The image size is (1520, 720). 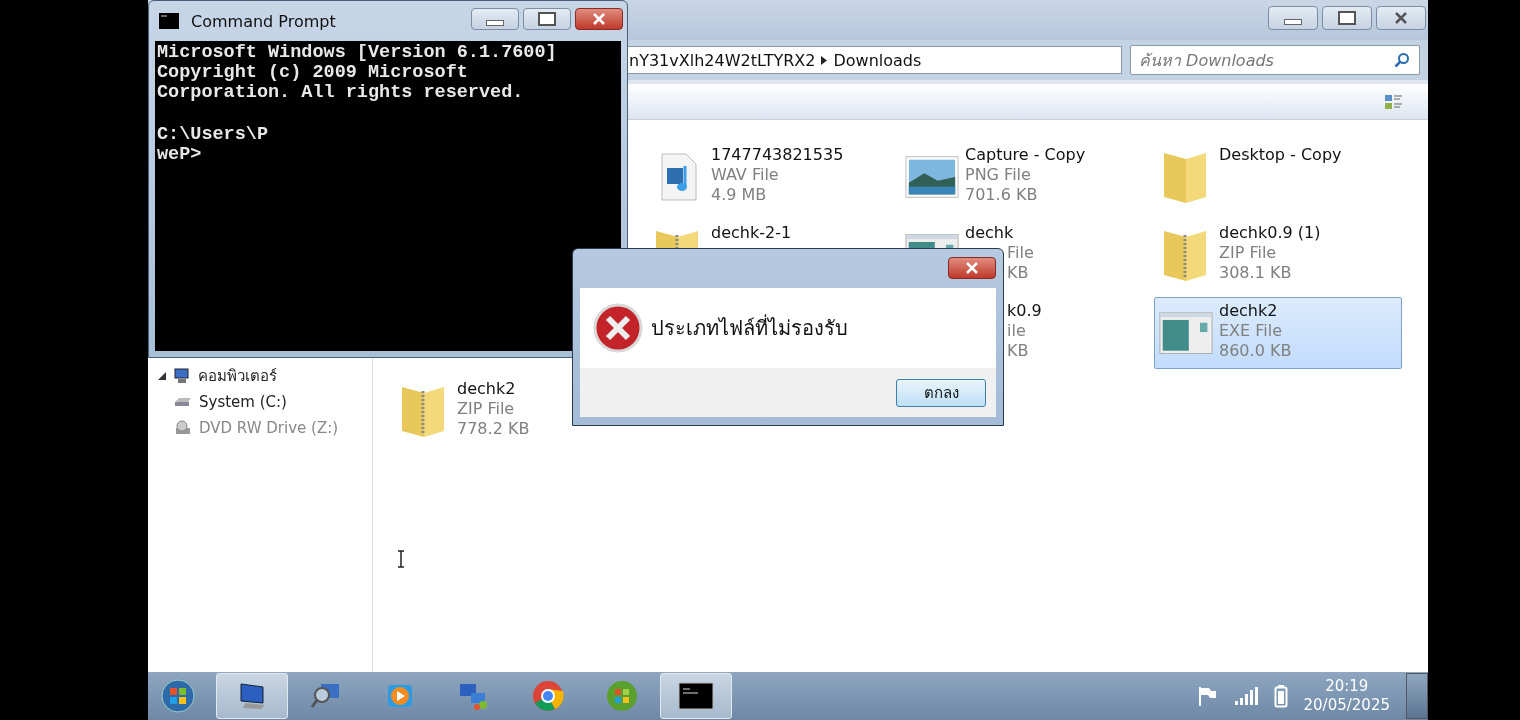 I want to click on file-detail: 308.1 KB, so click(x=1256, y=273).